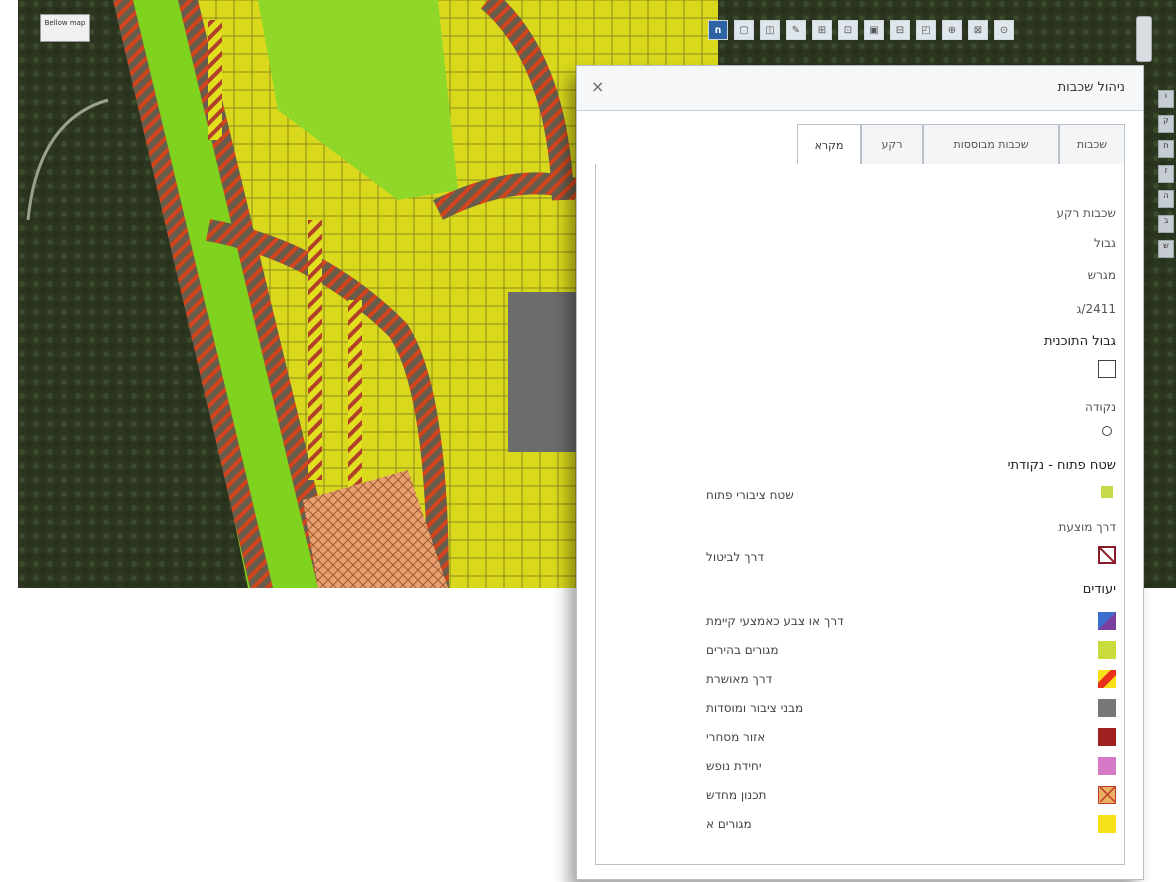 The width and height of the screenshot is (1176, 882). What do you see at coordinates (729, 824) in the screenshot?
I see `legend-item-label: מגורים א` at bounding box center [729, 824].